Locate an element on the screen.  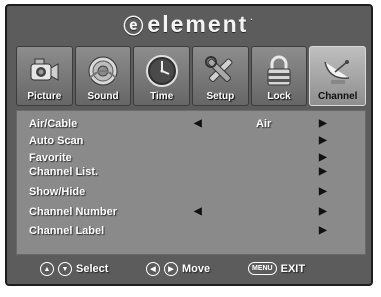
menu-item-label: Show/Hide is located at coordinates (57, 192).